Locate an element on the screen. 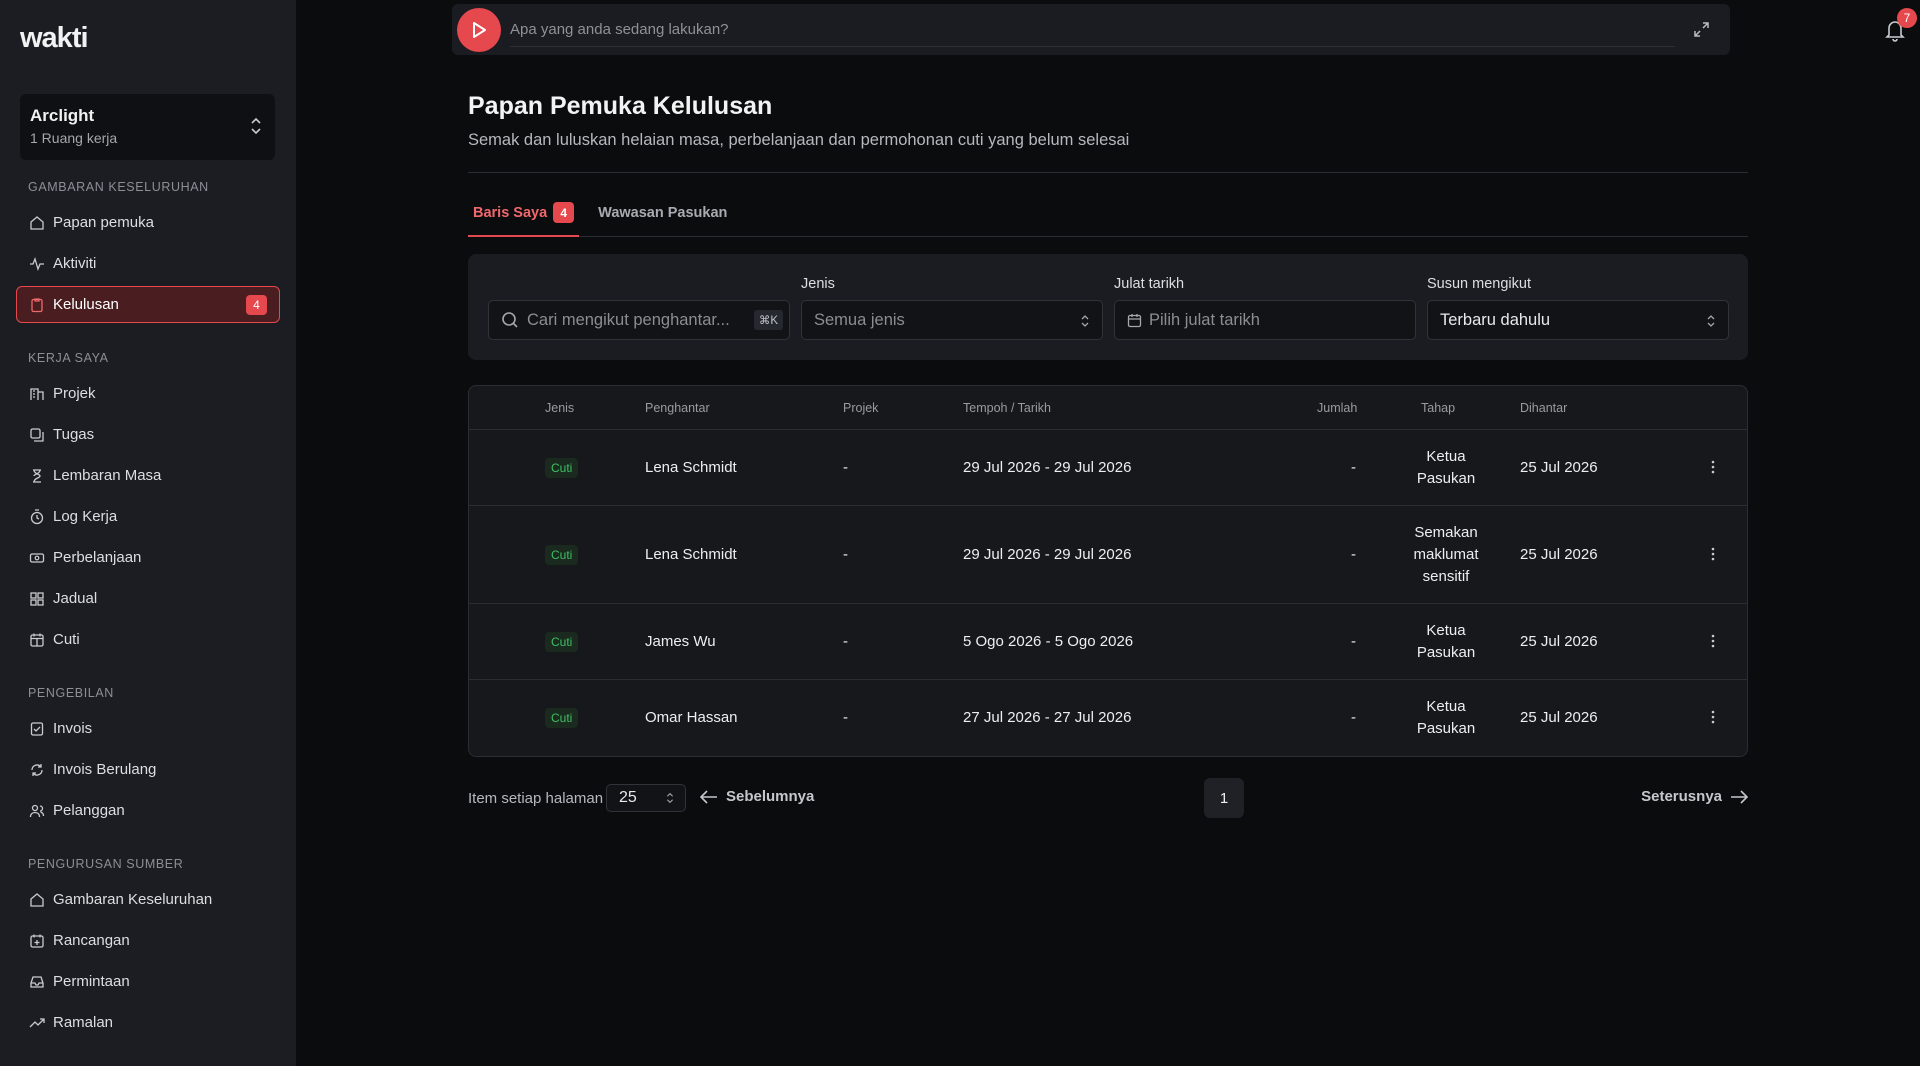 The width and height of the screenshot is (1920, 1066). next-label: Seterusnya is located at coordinates (1681, 796).